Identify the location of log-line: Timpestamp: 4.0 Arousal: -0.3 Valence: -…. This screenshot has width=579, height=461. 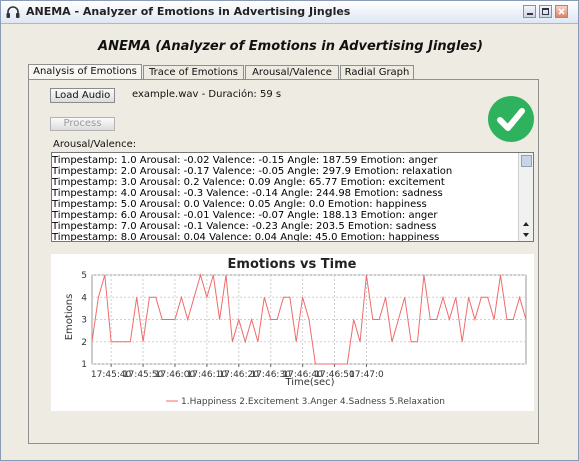
(247, 193).